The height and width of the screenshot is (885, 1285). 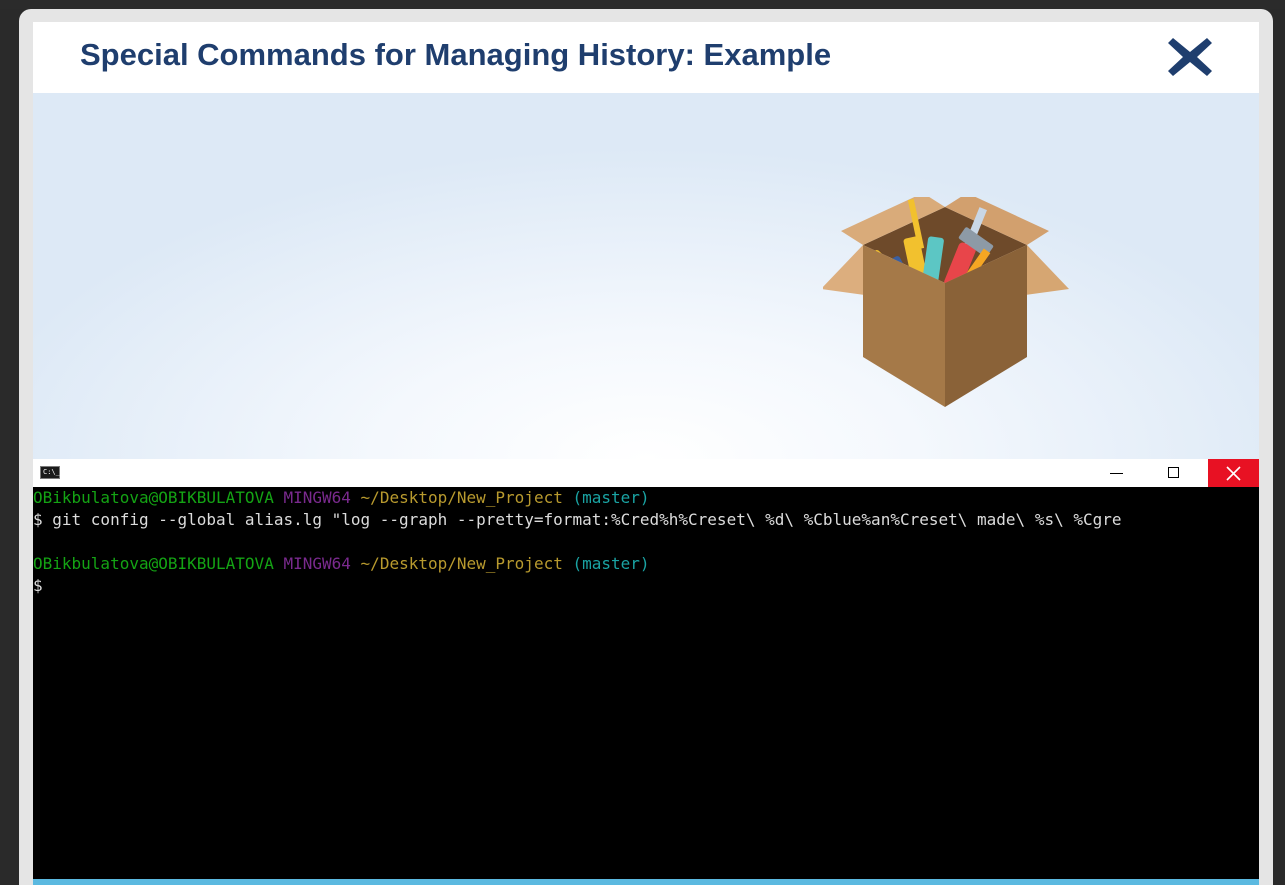 I want to click on close-button, so click(x=1190, y=57).